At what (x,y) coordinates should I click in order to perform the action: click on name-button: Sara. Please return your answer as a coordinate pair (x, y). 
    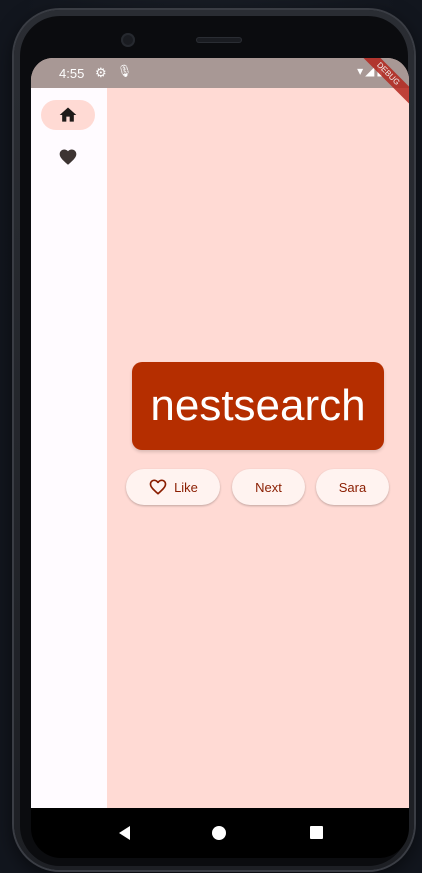
    Looking at the image, I should click on (352, 487).